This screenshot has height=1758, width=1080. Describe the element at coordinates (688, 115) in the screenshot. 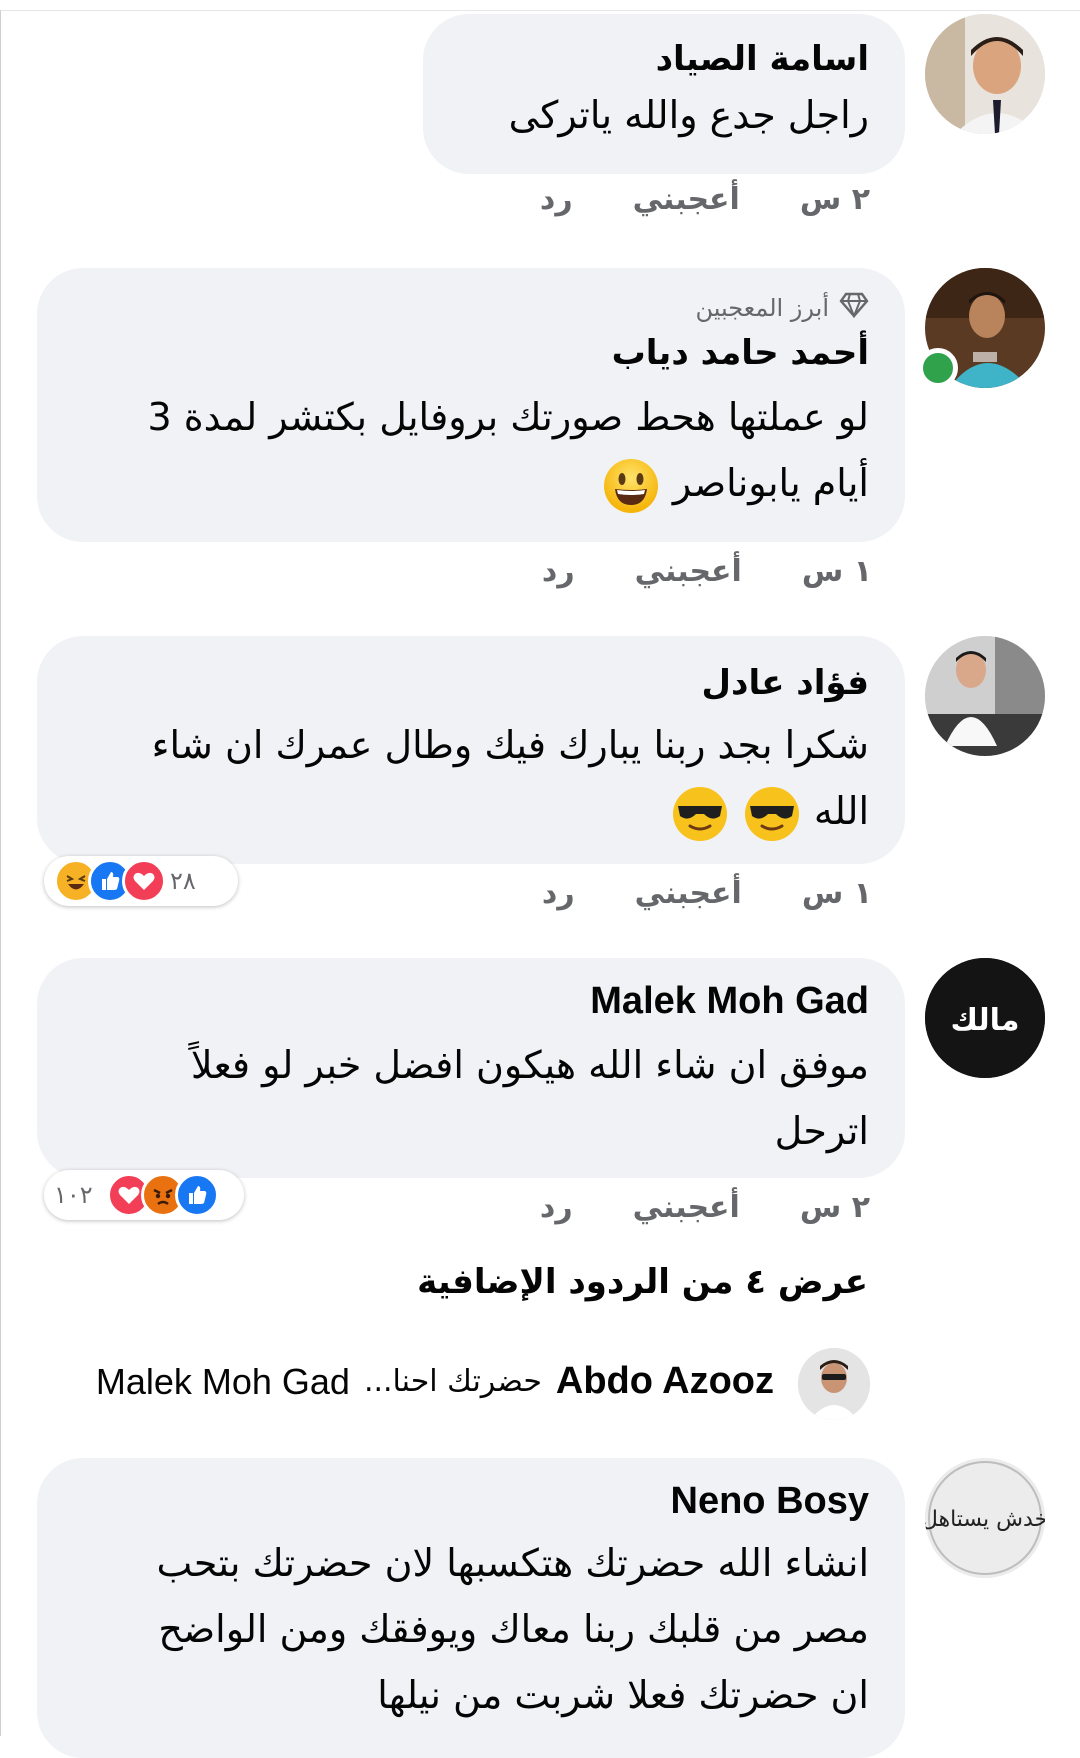

I see `comment-text: راجل جدع والله ياتركى` at that location.